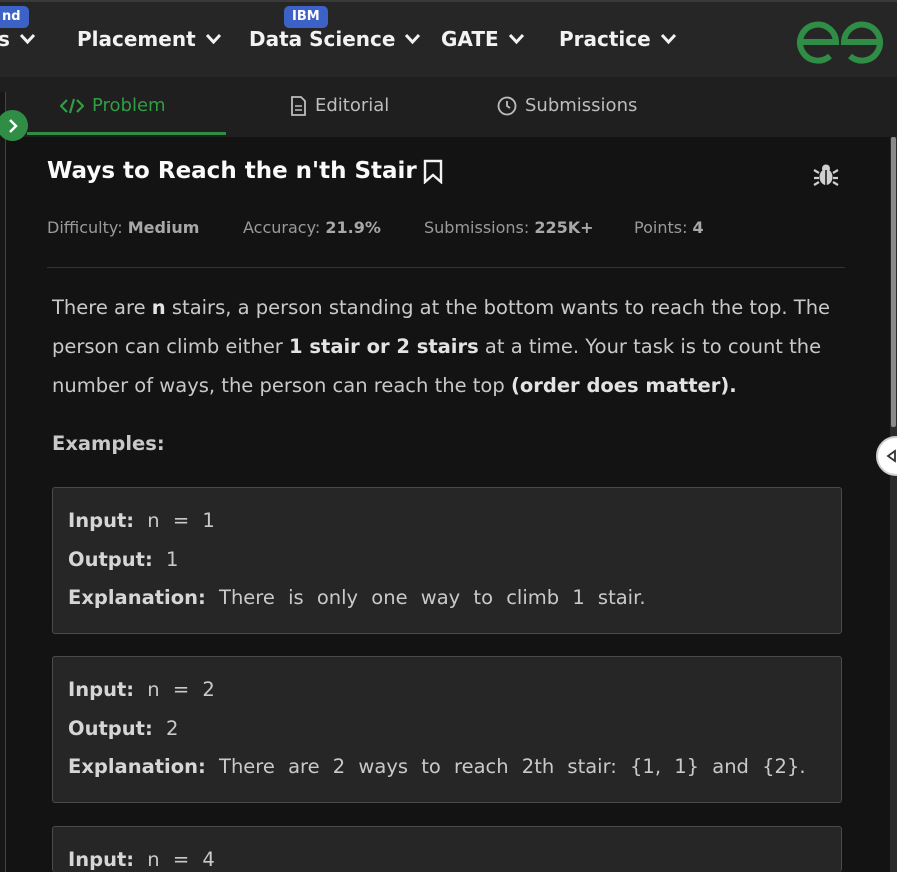 Image resolution: width=897 pixels, height=872 pixels. Describe the element at coordinates (352, 105) in the screenshot. I see `tab-label: Editorial` at that location.